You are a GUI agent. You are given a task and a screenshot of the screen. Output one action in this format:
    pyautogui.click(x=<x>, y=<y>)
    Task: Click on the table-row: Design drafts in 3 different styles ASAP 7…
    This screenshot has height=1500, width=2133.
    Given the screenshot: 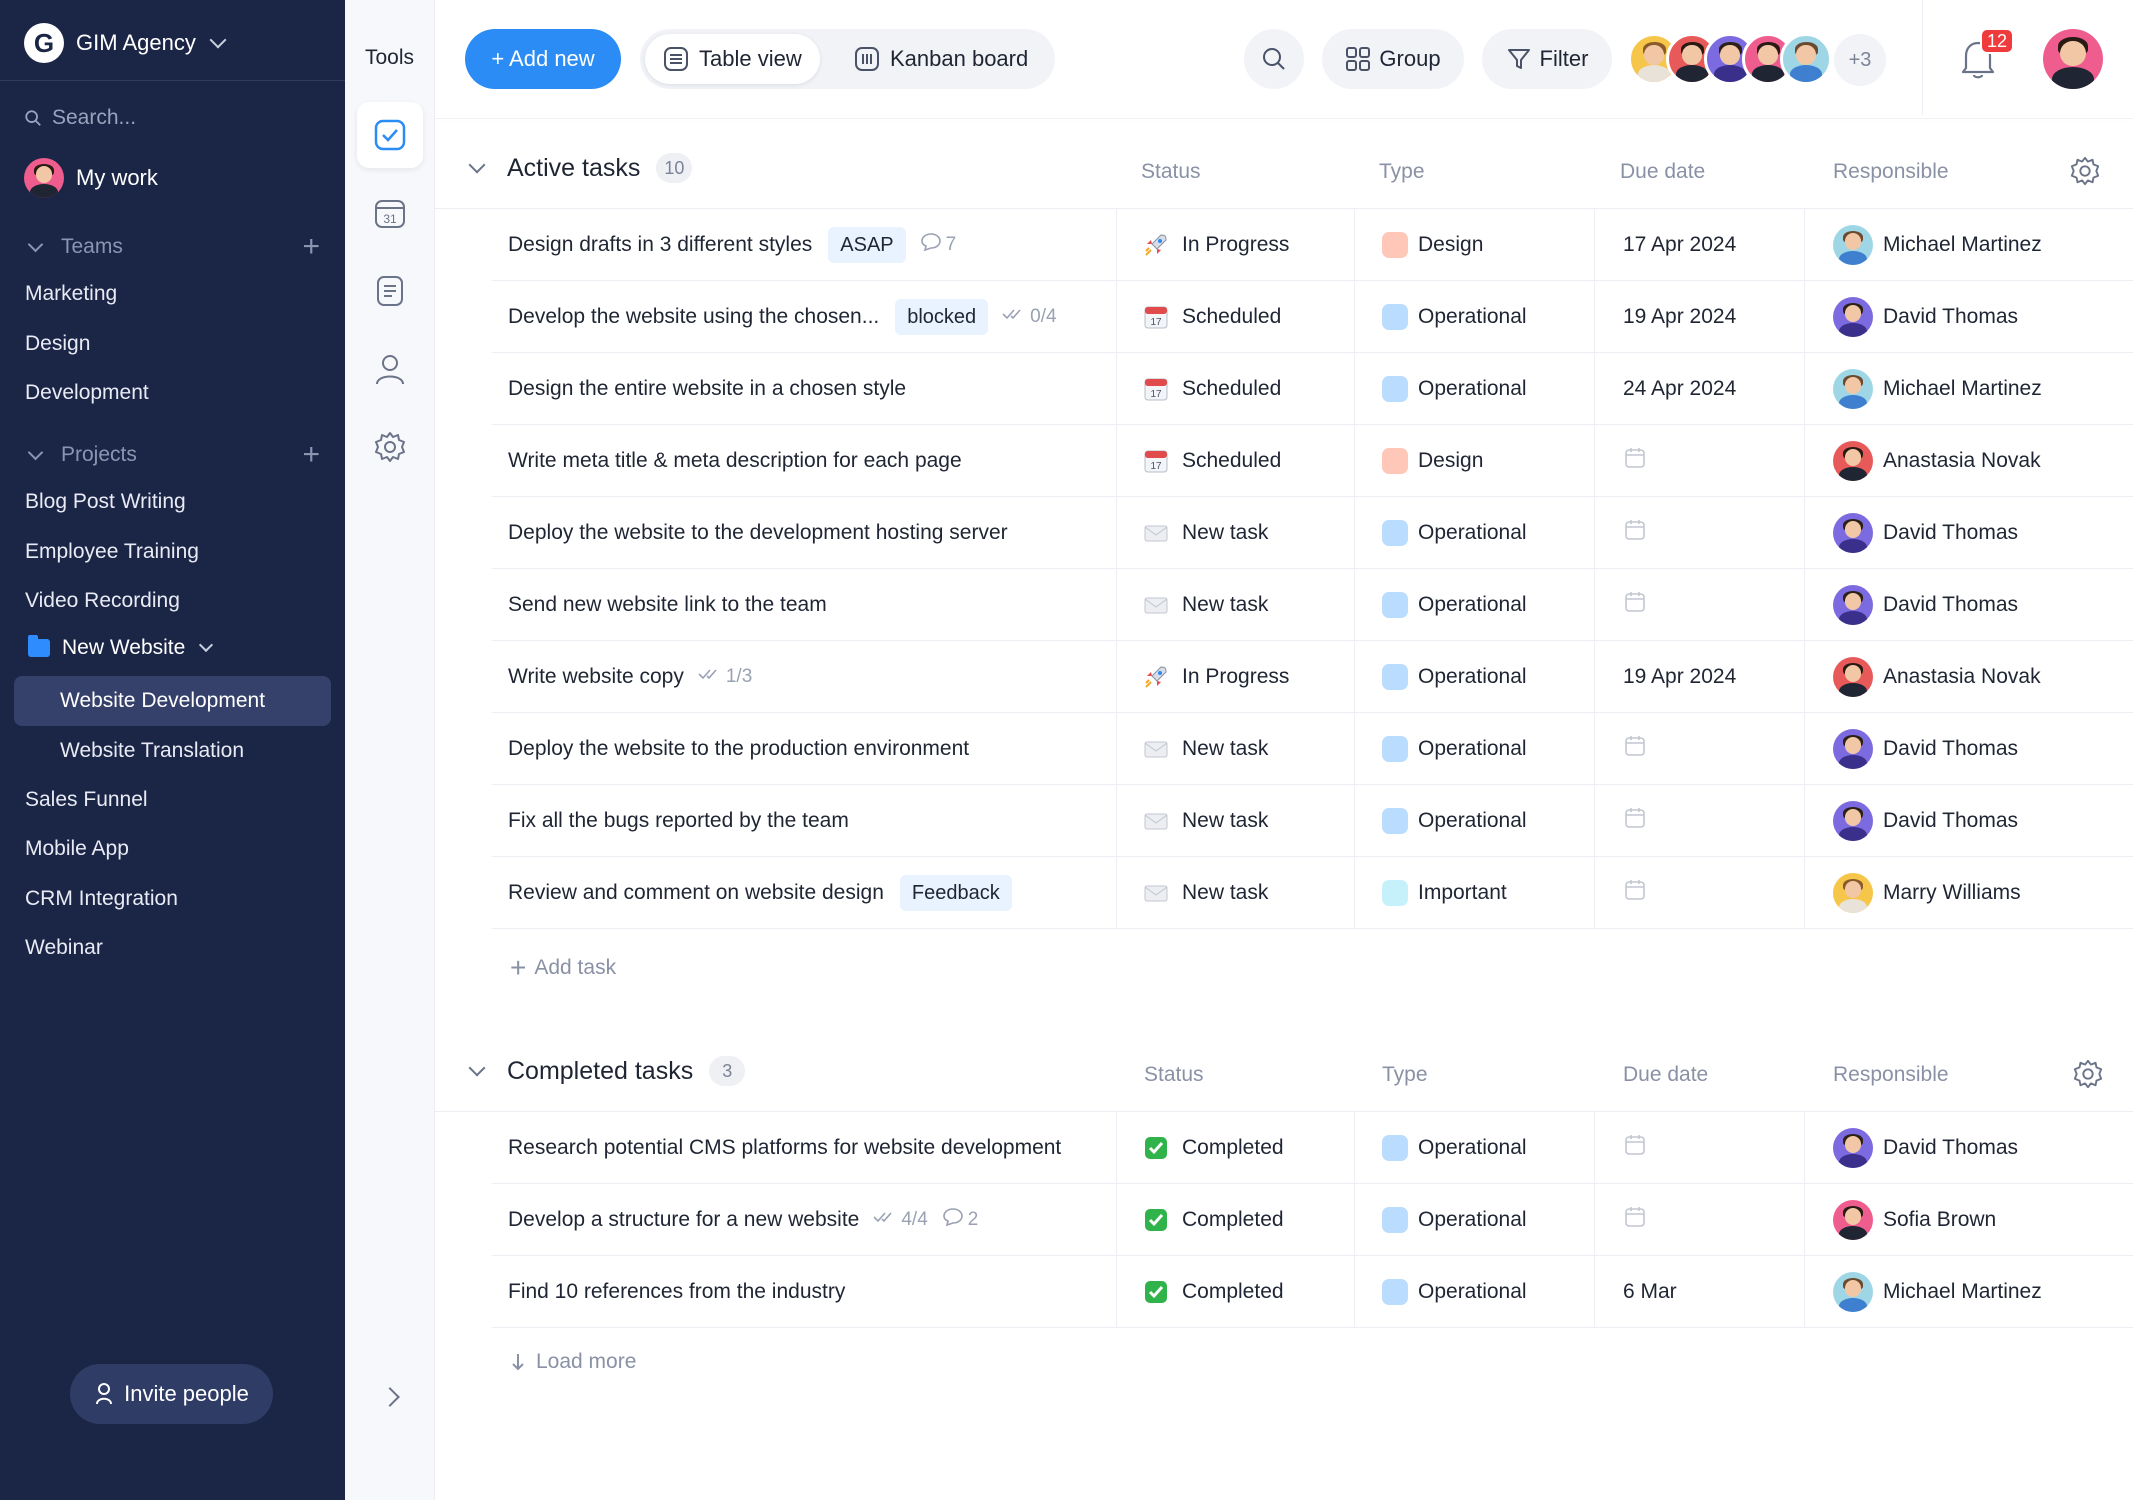 What is the action you would take?
    pyautogui.click(x=1312, y=245)
    